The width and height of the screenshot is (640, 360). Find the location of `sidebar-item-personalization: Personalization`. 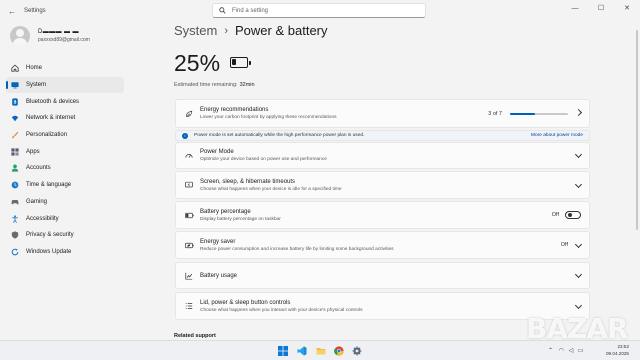

sidebar-item-personalization: Personalization is located at coordinates (65, 135).